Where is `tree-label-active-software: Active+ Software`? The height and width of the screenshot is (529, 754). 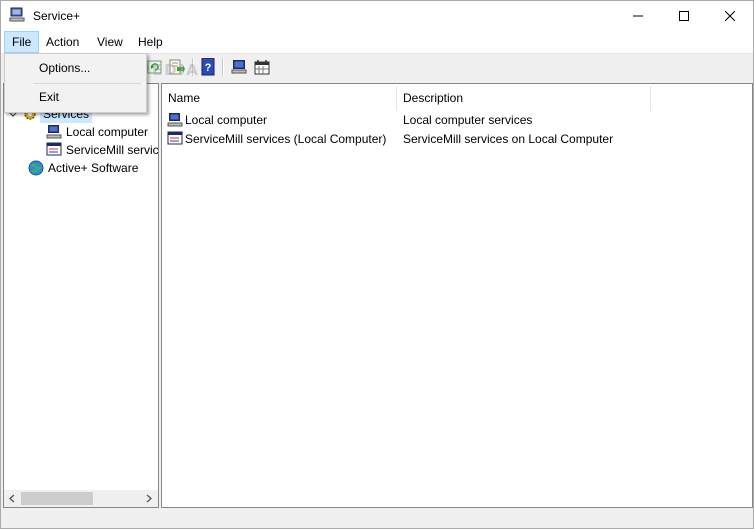 tree-label-active-software: Active+ Software is located at coordinates (93, 168).